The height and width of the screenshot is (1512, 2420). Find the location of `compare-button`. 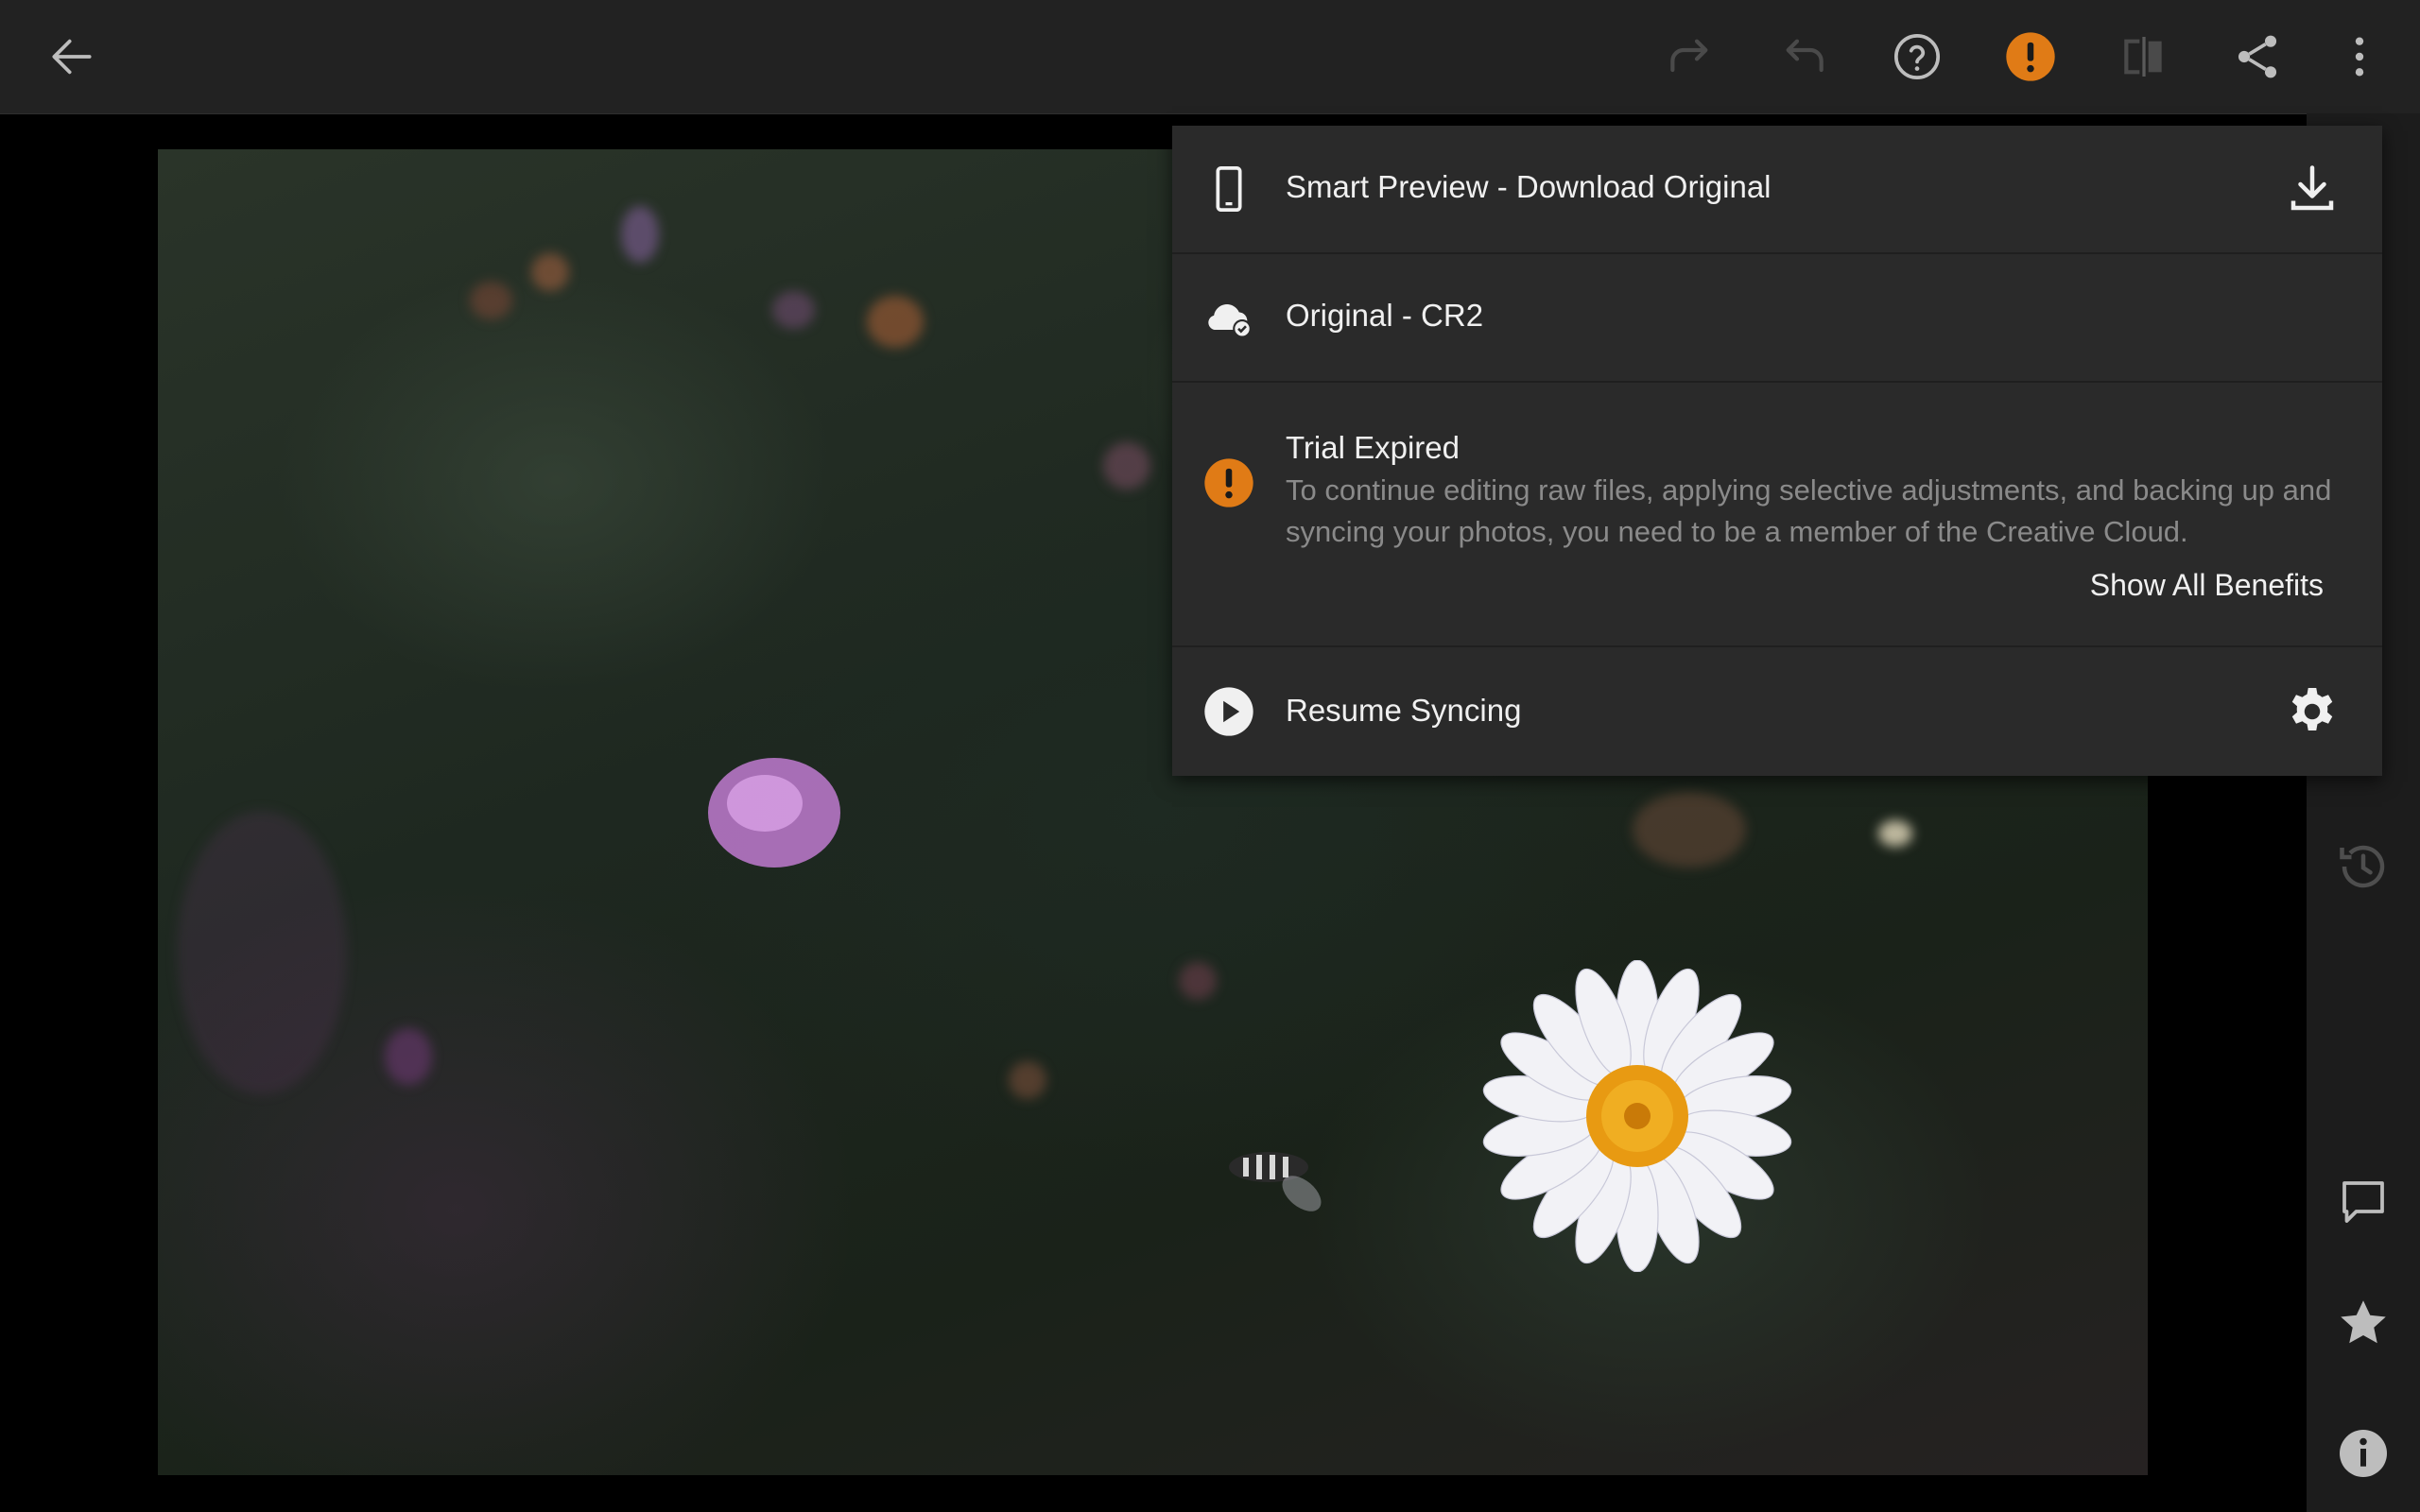

compare-button is located at coordinates (2144, 57).